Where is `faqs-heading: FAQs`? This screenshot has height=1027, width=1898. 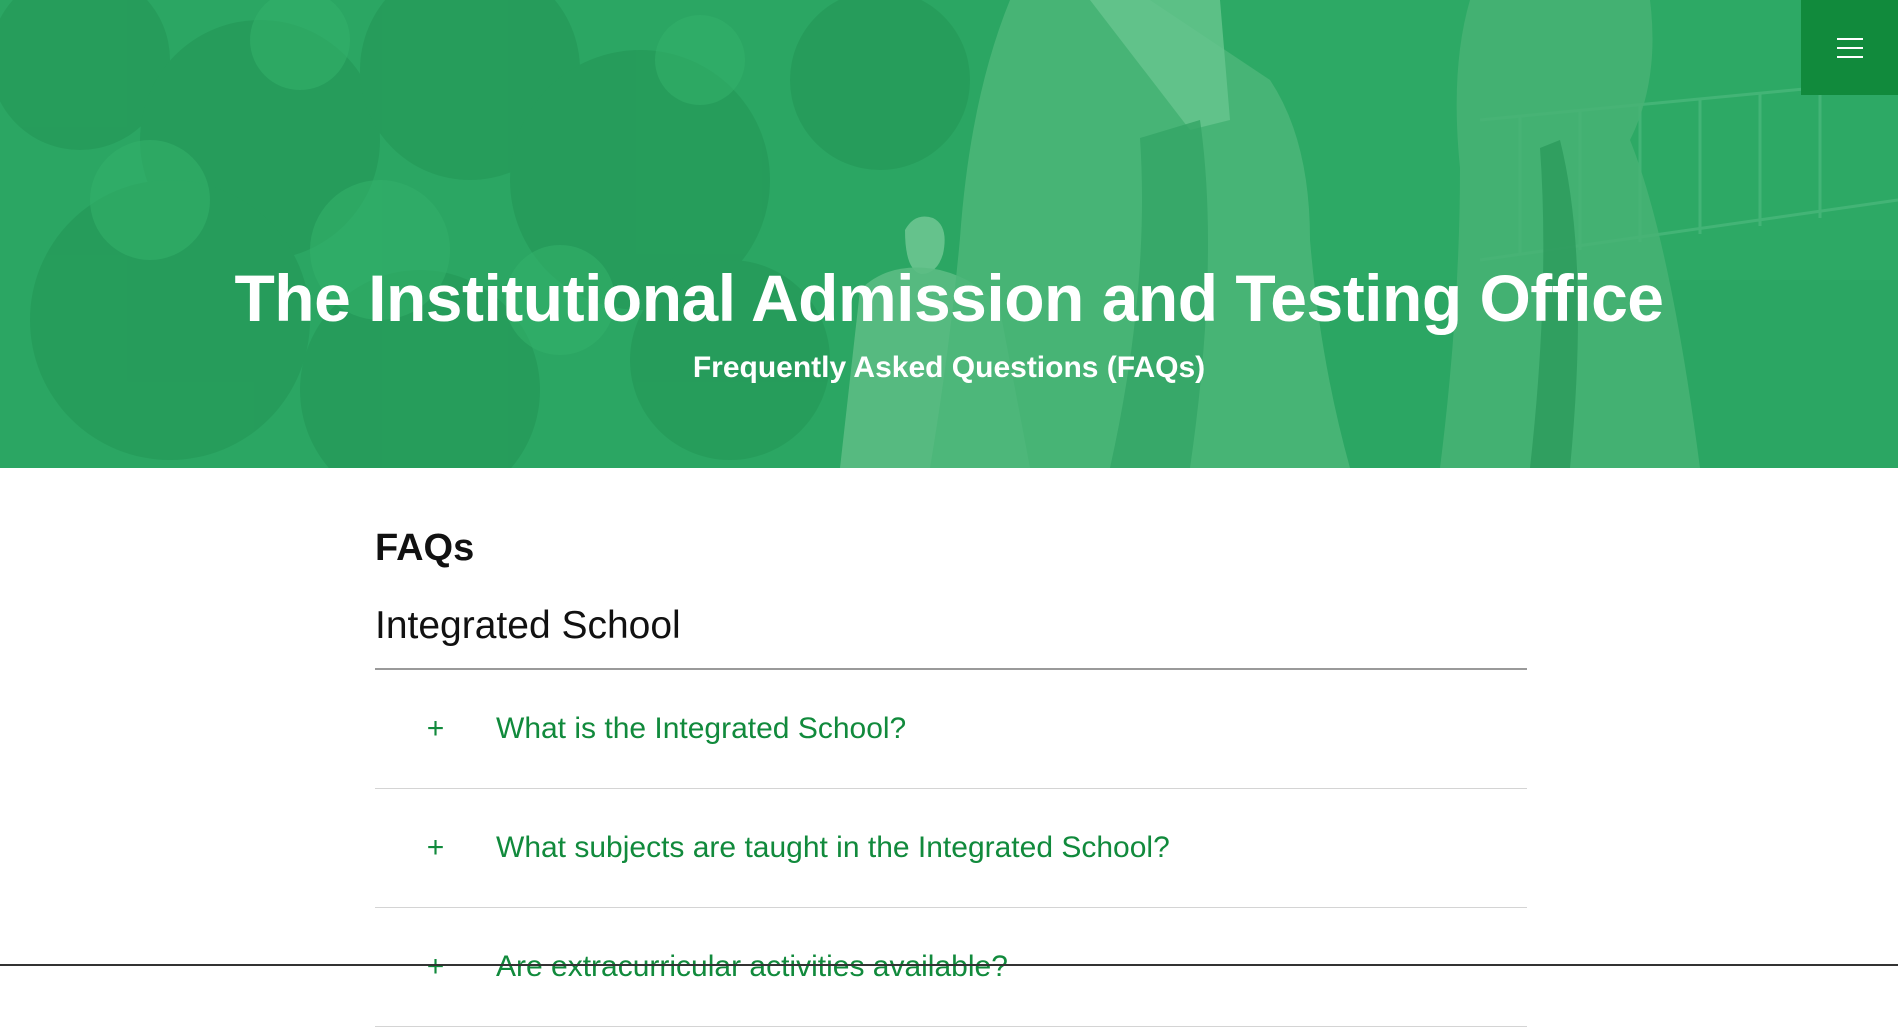 faqs-heading: FAQs is located at coordinates (425, 548).